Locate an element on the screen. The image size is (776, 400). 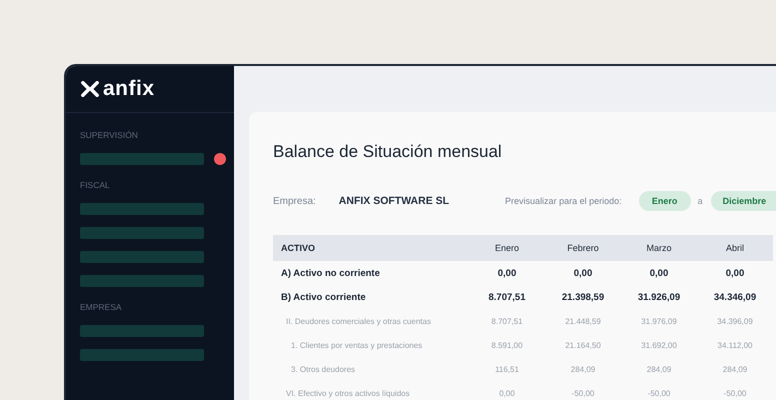
section-title: SUPERVISIÓN is located at coordinates (109, 136).